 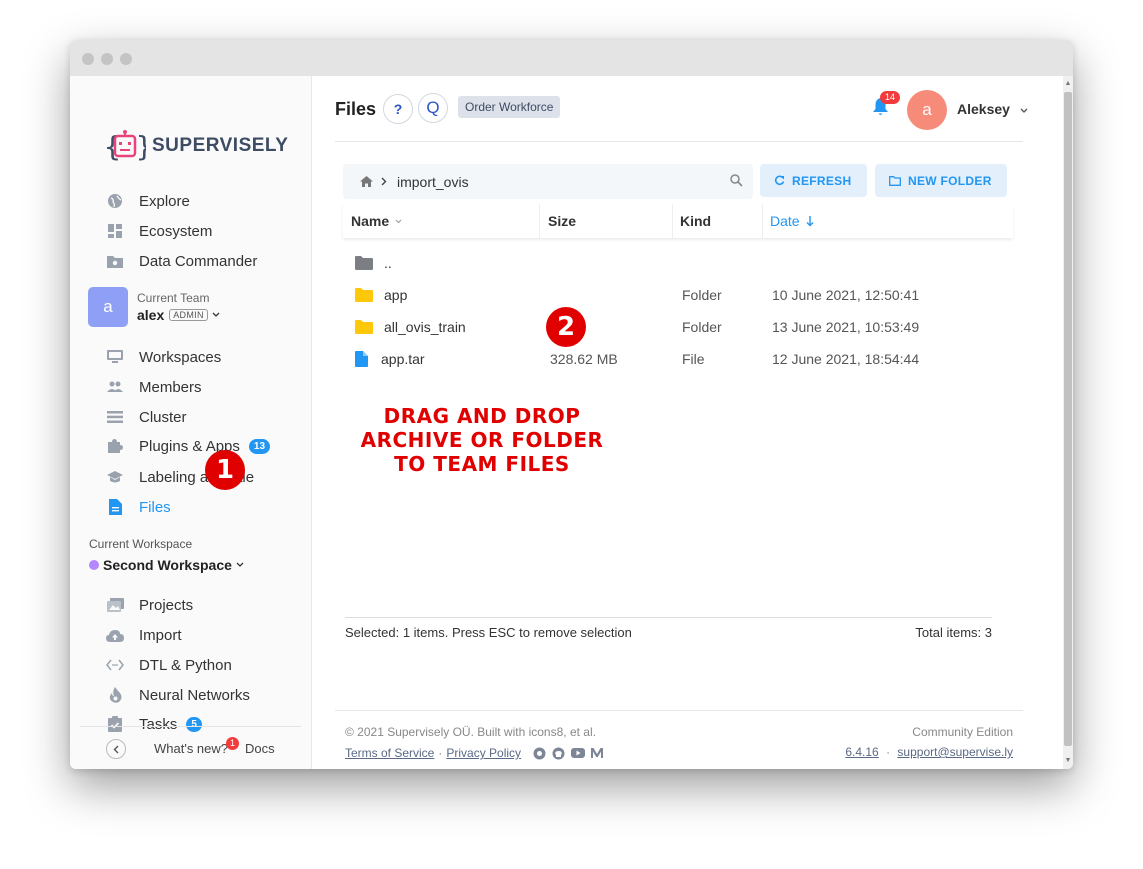 What do you see at coordinates (779, 180) in the screenshot?
I see `refresh-icon` at bounding box center [779, 180].